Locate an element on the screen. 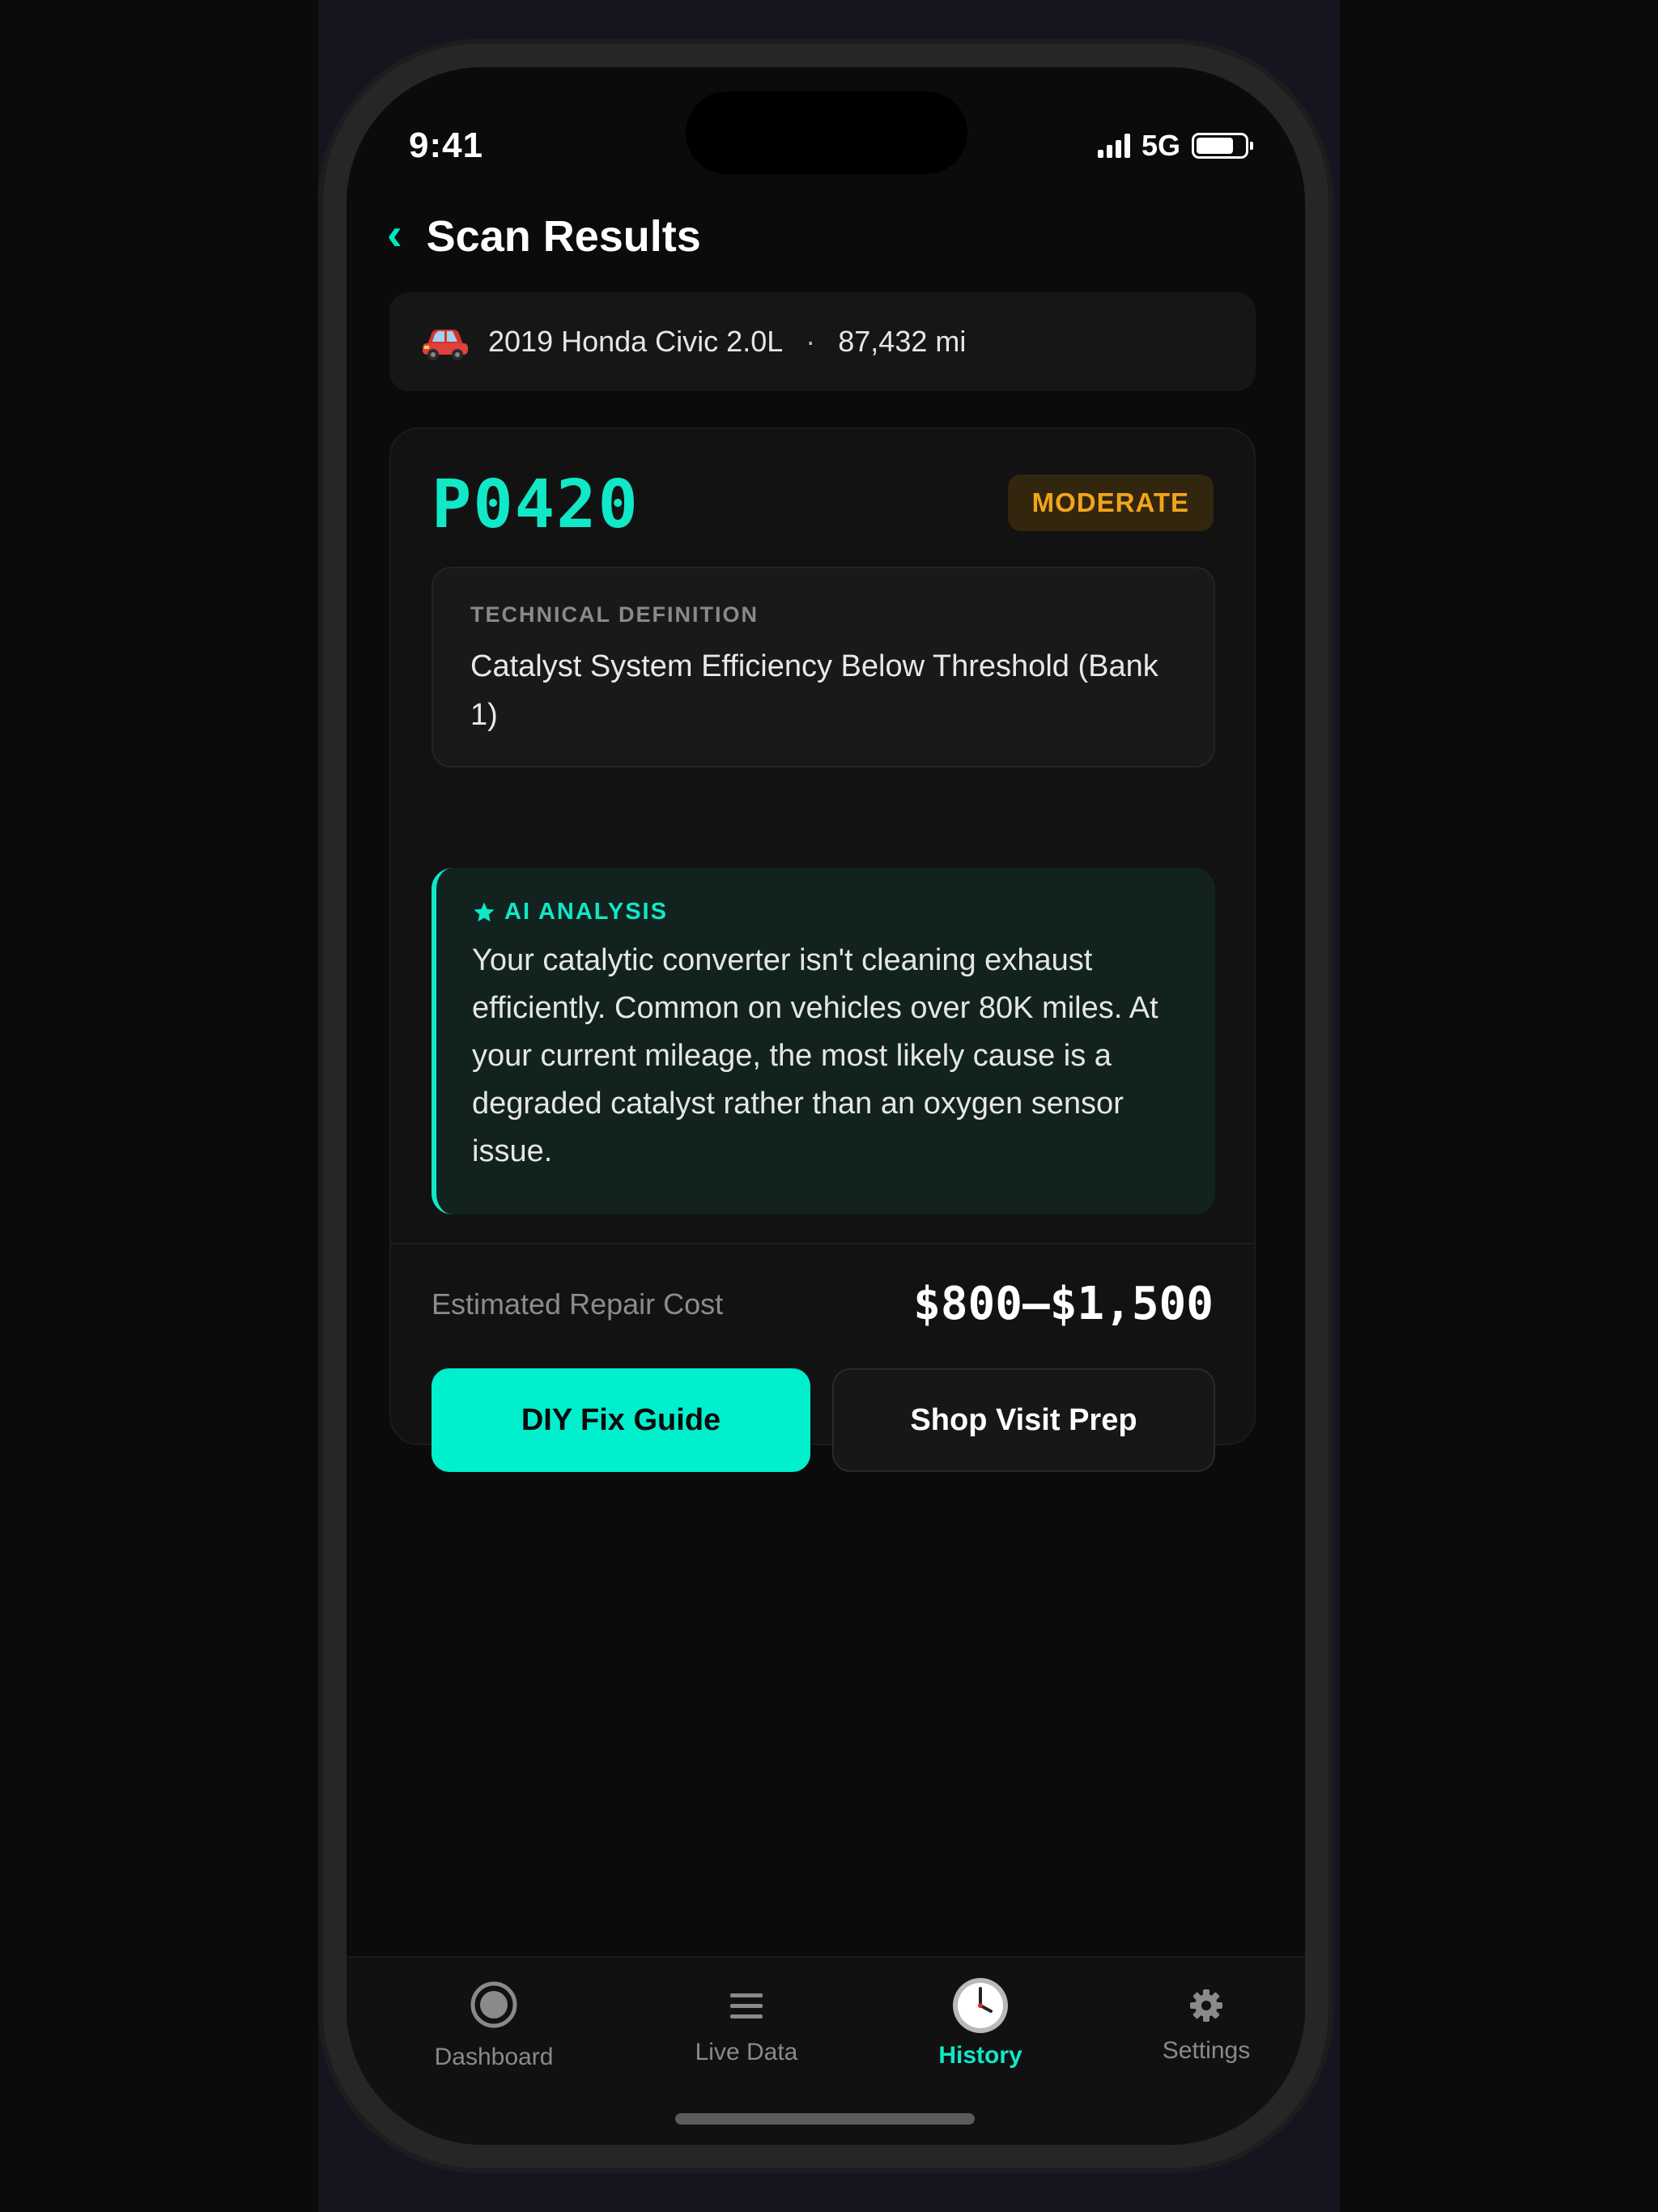 This screenshot has height=2212, width=1658. status-time: 9:41 is located at coordinates (446, 145).